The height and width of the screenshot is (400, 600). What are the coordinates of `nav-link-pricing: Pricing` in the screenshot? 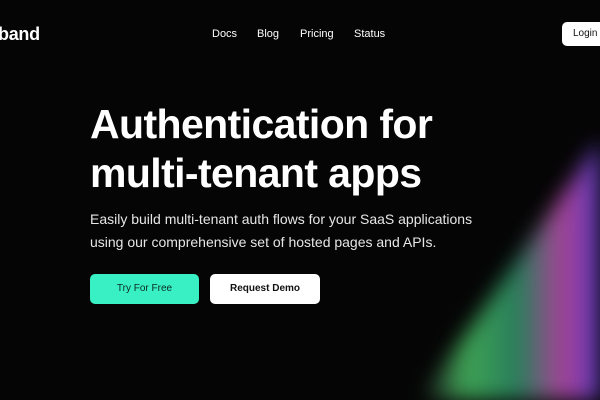 It's located at (317, 34).